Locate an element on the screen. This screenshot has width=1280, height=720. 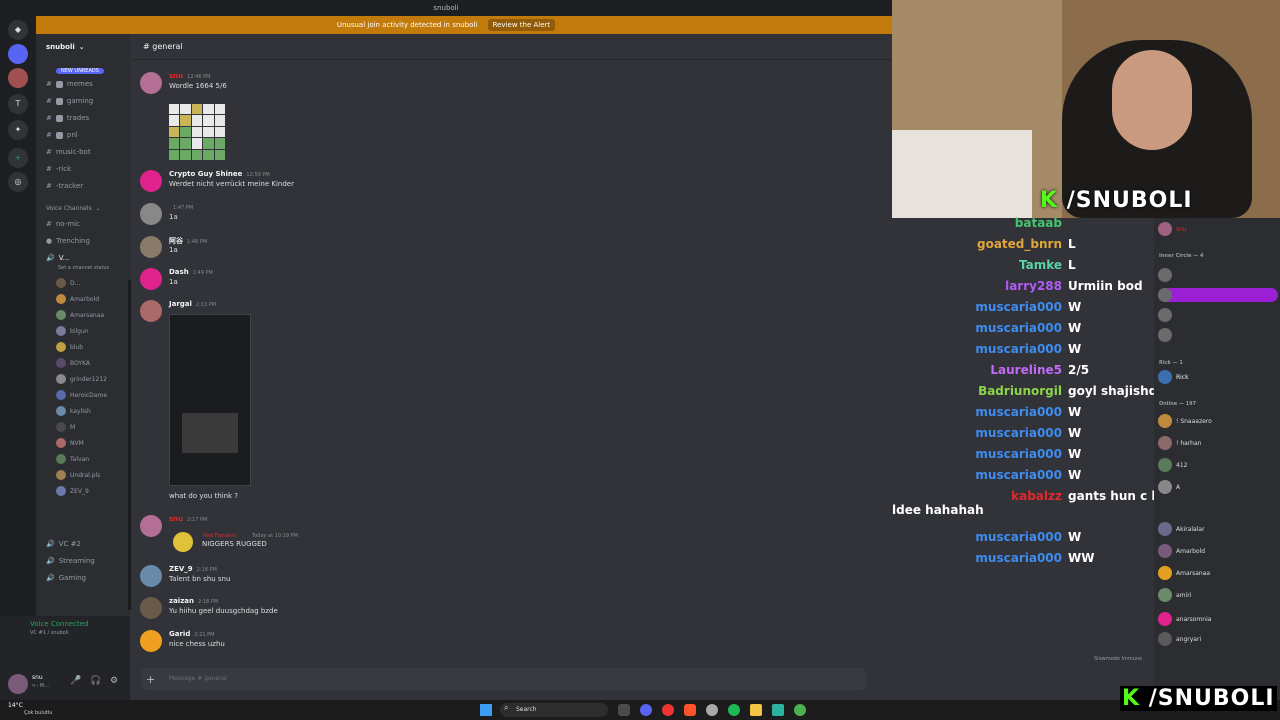
channel-trades: # trades is located at coordinates (67, 118).